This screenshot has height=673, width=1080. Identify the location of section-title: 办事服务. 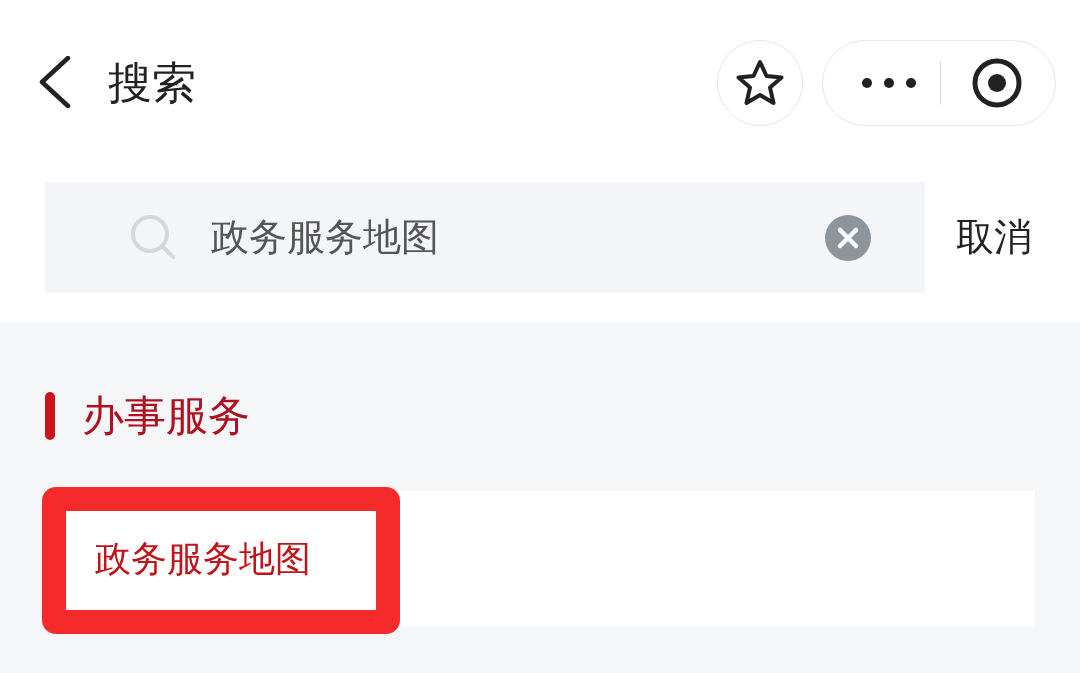
(166, 416).